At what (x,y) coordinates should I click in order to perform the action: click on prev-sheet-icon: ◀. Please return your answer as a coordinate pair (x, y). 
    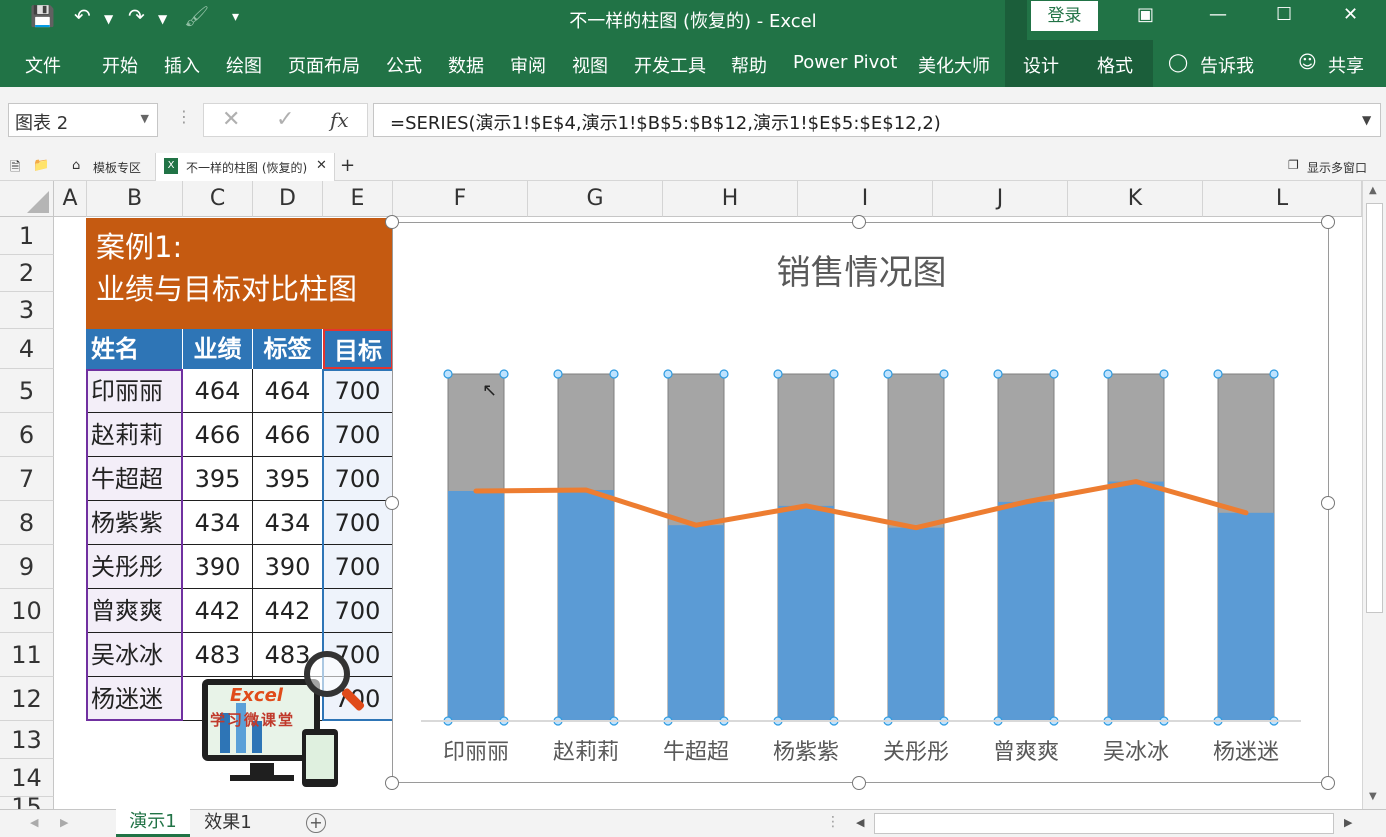
    Looking at the image, I should click on (34, 822).